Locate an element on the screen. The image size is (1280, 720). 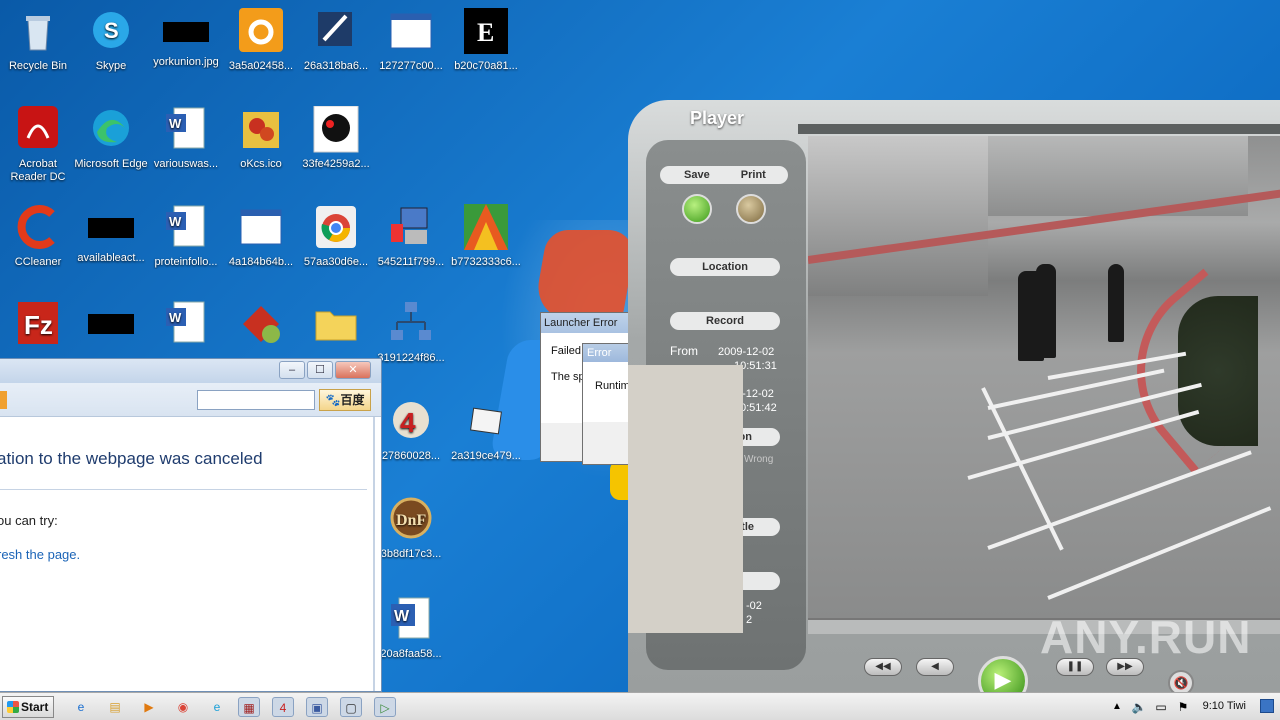
person is located at coordinates (1116, 303).